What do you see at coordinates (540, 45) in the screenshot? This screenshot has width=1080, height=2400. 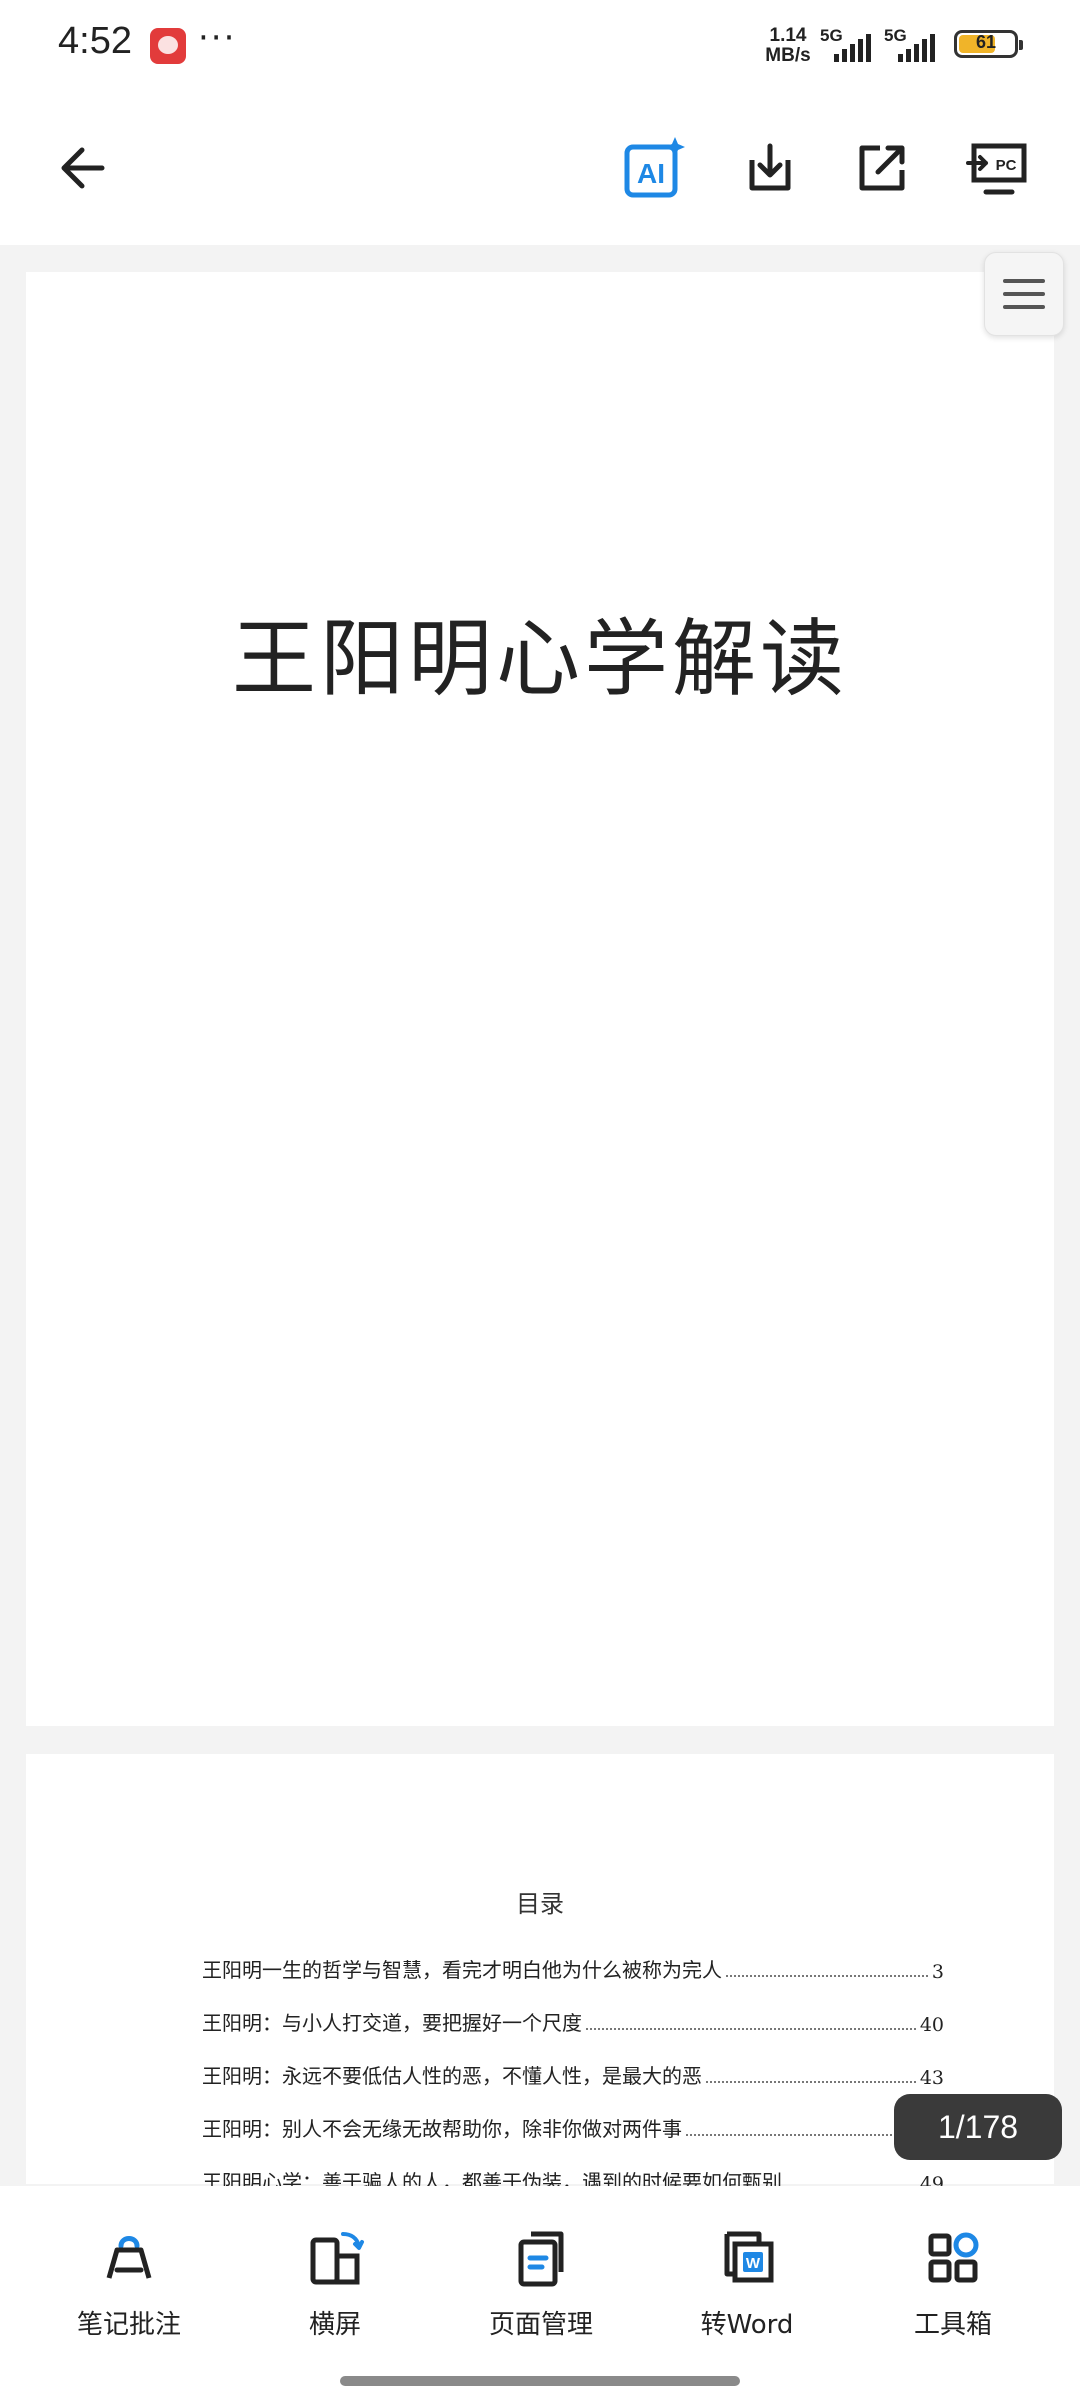 I see `status-bar: 4:52 ··· 1.14 MB/s 5G 5G 61` at bounding box center [540, 45].